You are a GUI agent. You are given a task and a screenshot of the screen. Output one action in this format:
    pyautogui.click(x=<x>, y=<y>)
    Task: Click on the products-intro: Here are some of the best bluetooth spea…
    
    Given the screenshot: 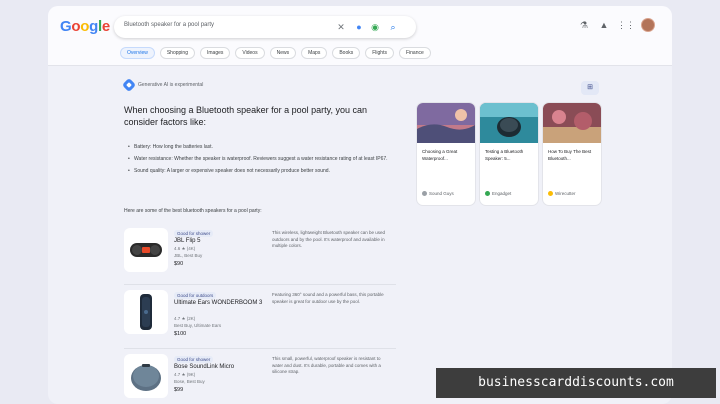 What is the action you would take?
    pyautogui.click(x=193, y=211)
    